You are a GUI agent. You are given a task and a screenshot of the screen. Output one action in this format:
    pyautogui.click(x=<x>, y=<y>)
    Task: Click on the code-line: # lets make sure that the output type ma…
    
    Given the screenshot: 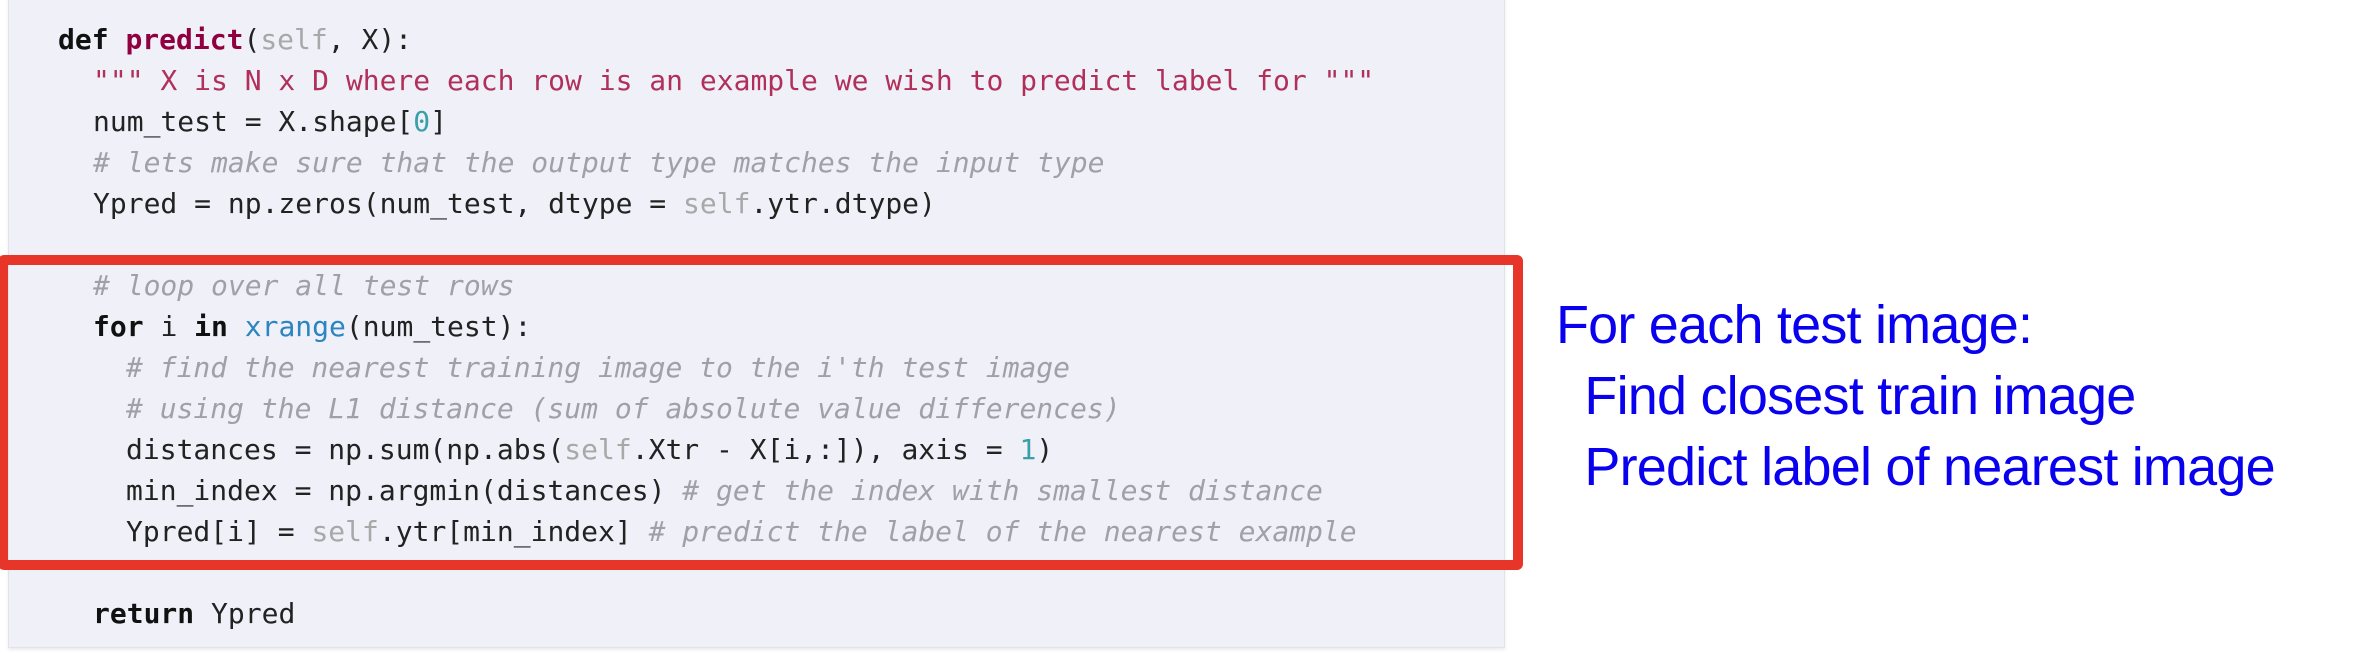 What is the action you would take?
    pyautogui.click(x=598, y=162)
    